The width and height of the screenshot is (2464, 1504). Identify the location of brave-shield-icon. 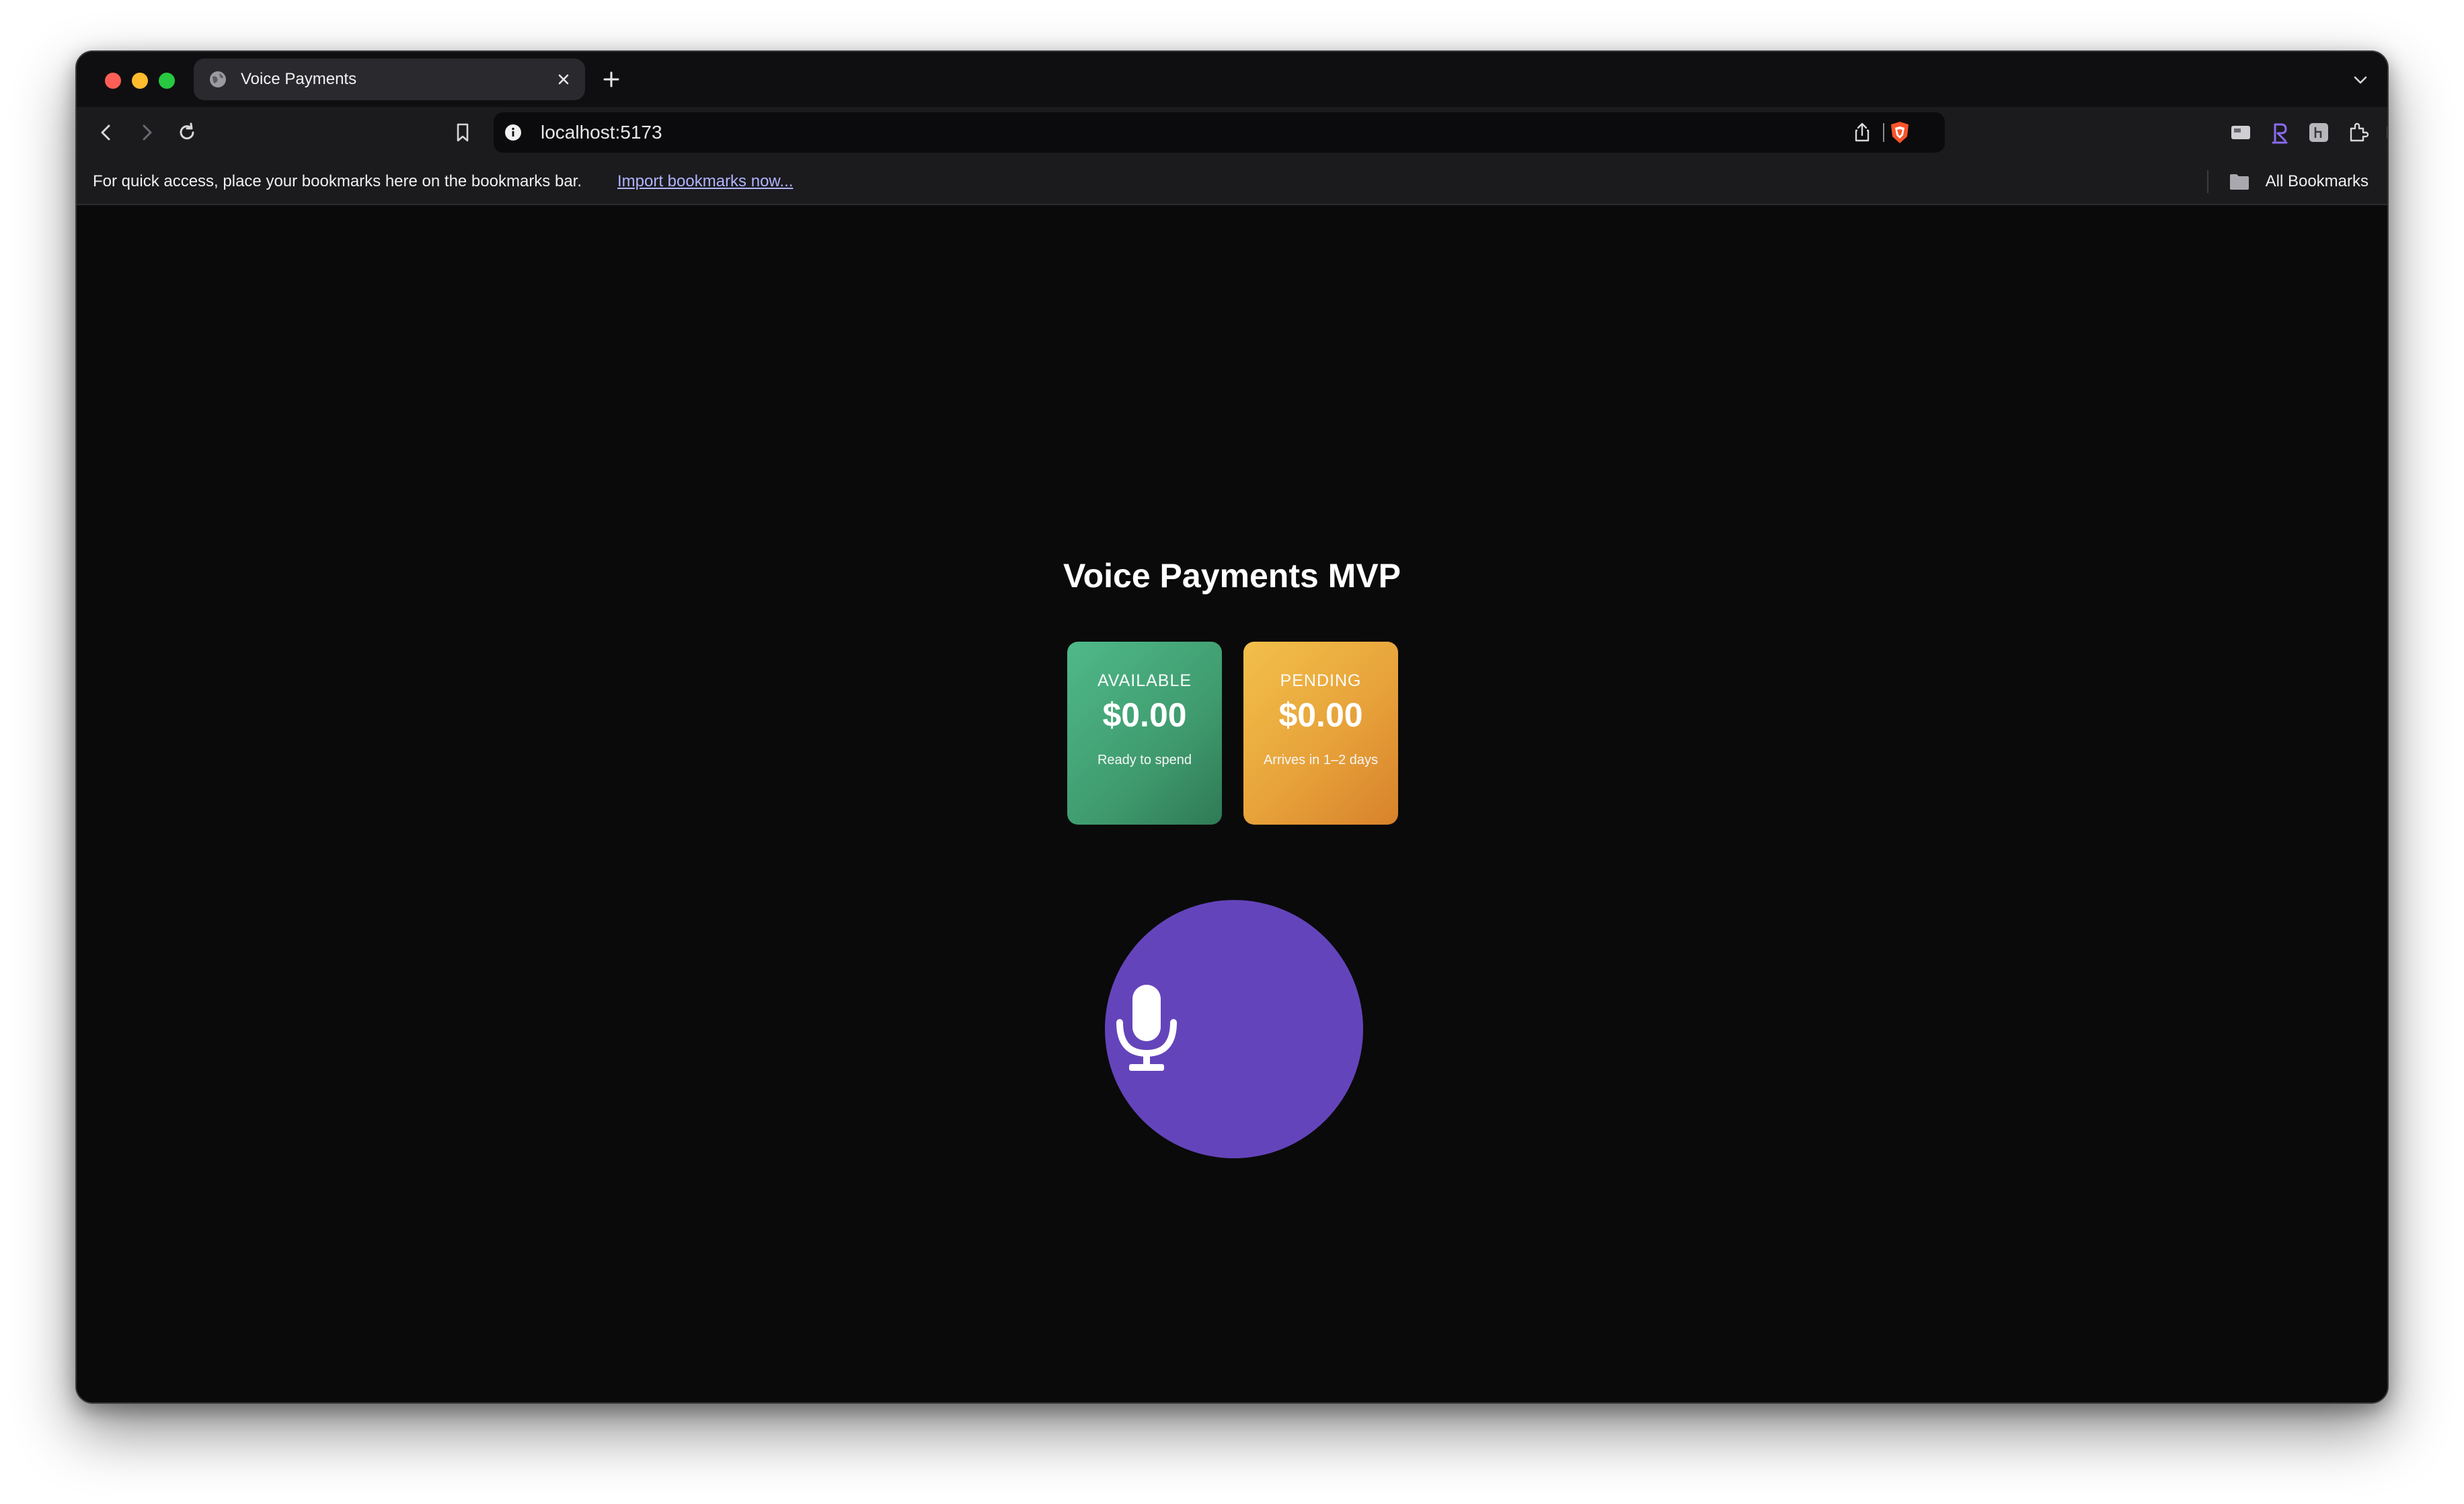
(1900, 132).